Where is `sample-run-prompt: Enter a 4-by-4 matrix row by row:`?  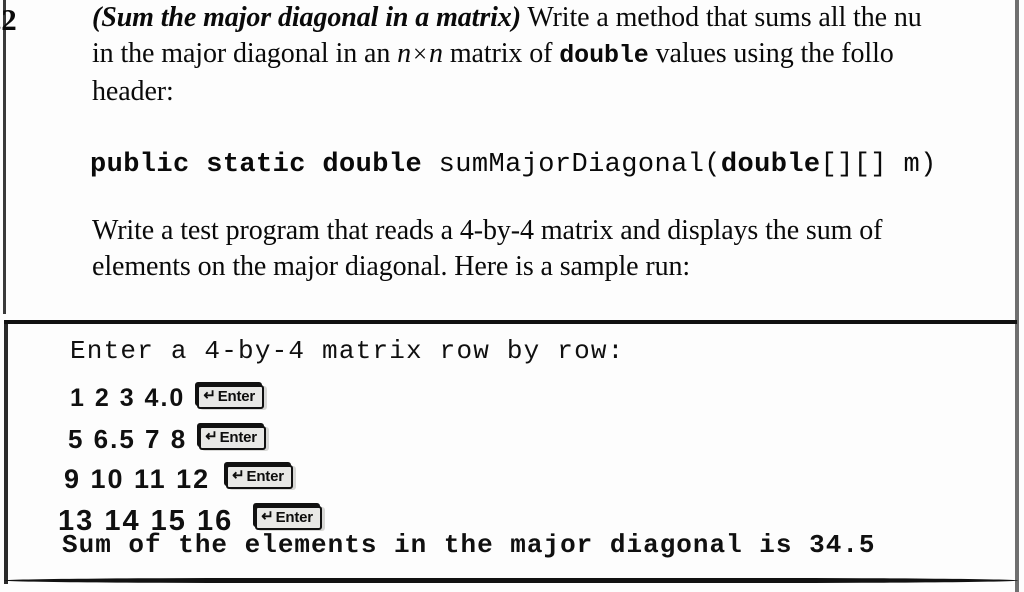
sample-run-prompt: Enter a 4-by-4 matrix row by row: is located at coordinates (347, 351).